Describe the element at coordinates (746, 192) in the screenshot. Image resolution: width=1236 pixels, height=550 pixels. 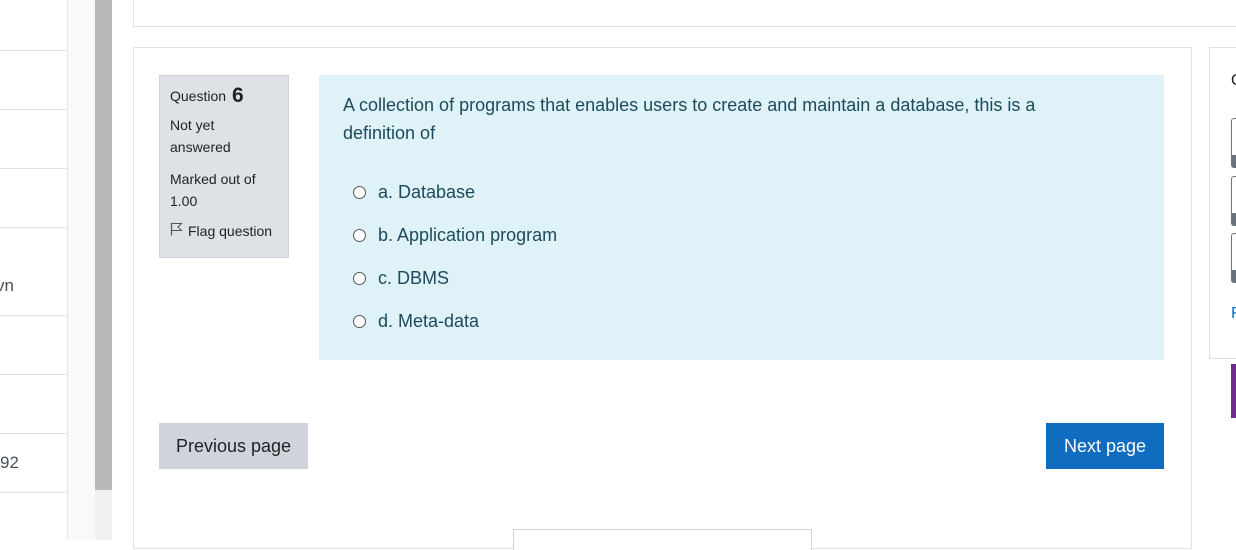
I see `answer-option-a: a. Database` at that location.